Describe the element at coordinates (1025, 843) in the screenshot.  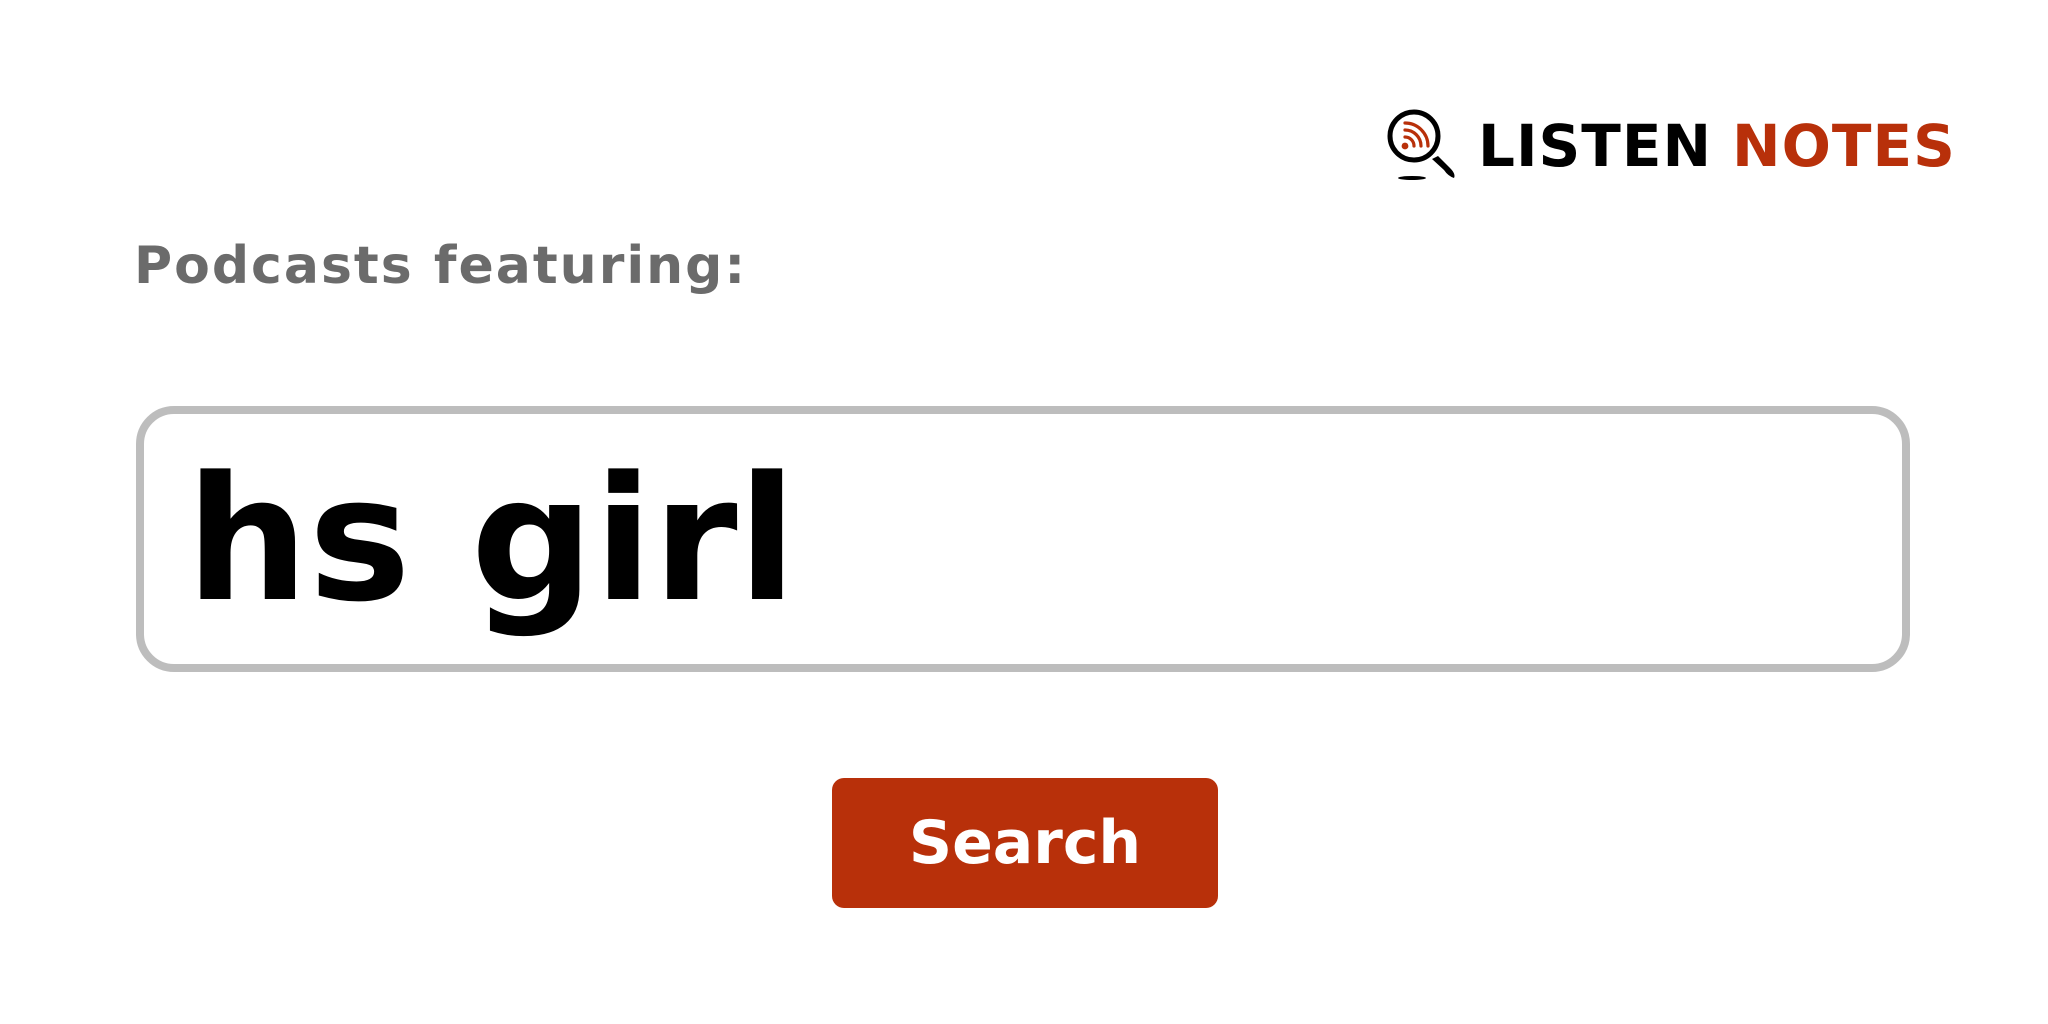
I see `search-button: Search` at that location.